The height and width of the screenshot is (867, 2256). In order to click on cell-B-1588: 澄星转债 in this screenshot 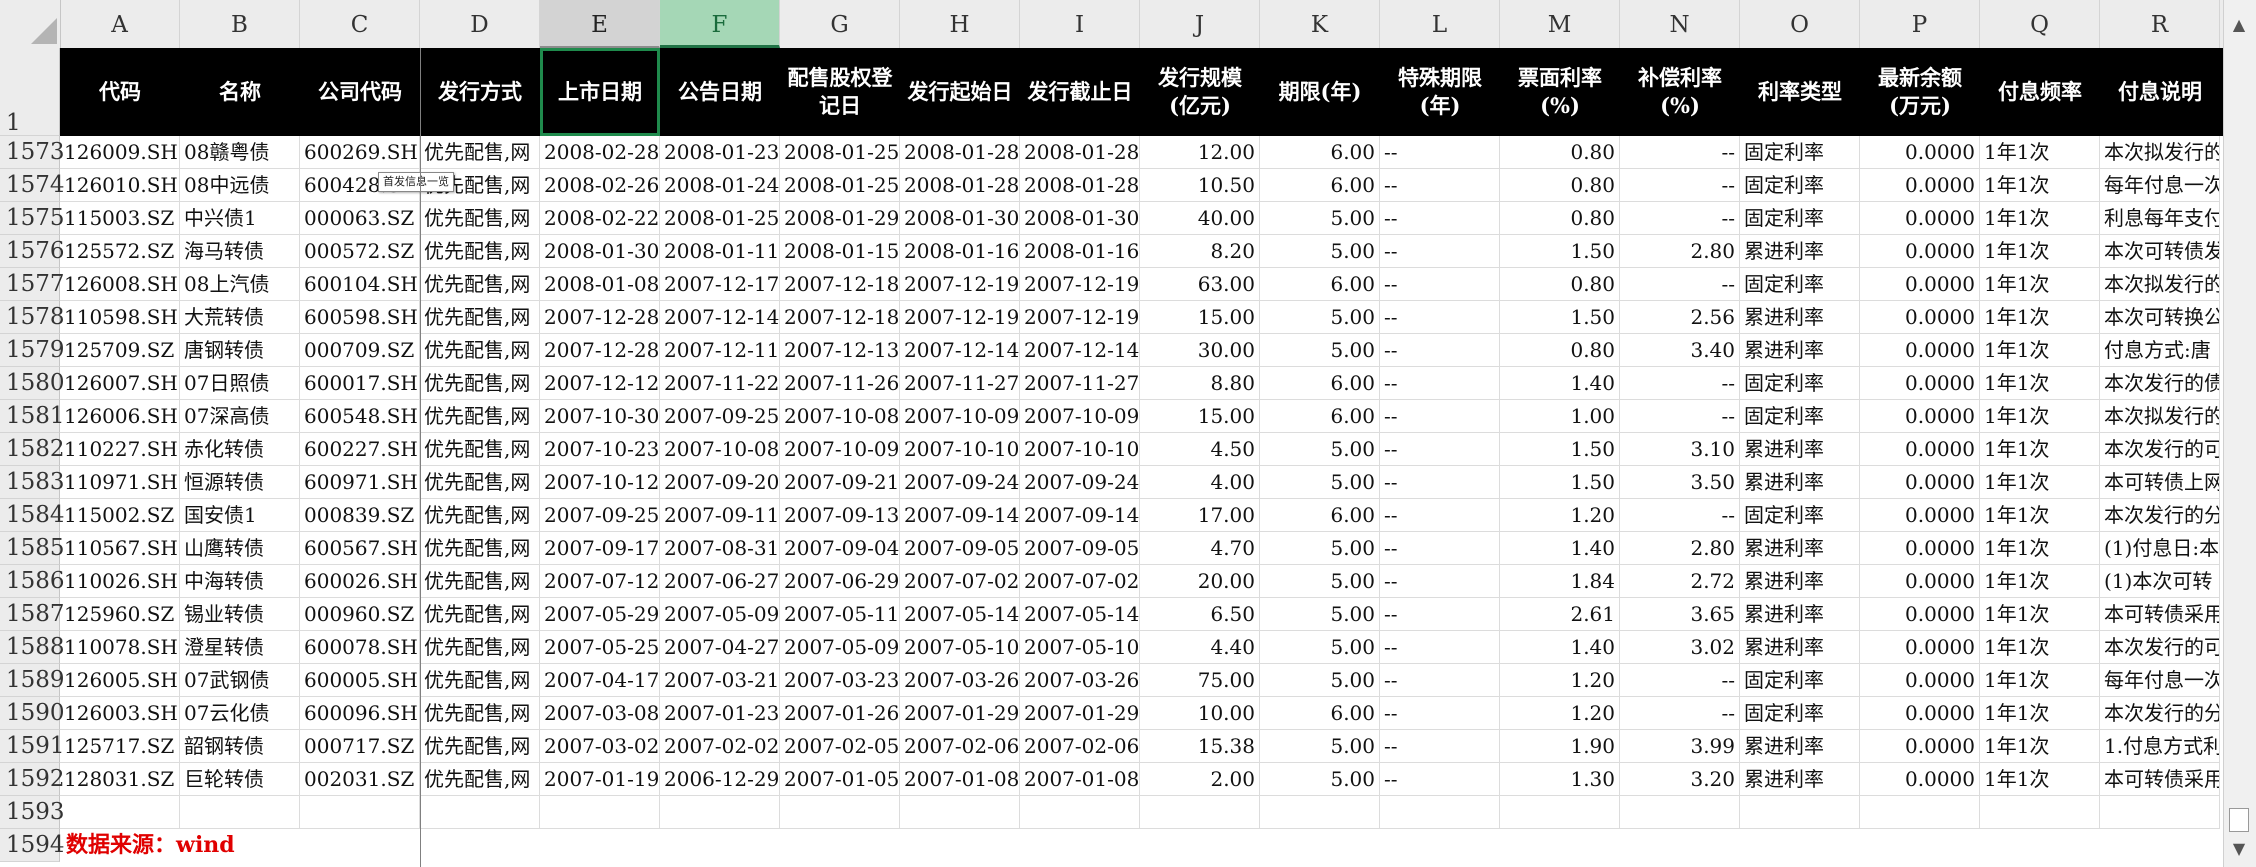, I will do `click(240, 647)`.